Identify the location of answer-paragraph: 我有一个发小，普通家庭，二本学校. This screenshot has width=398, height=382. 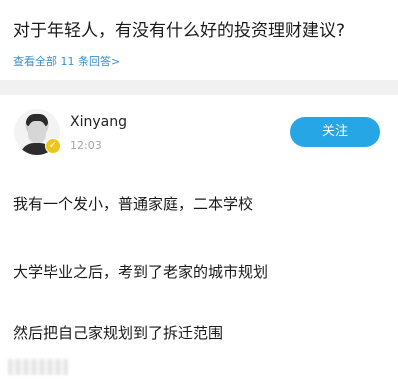
(133, 204).